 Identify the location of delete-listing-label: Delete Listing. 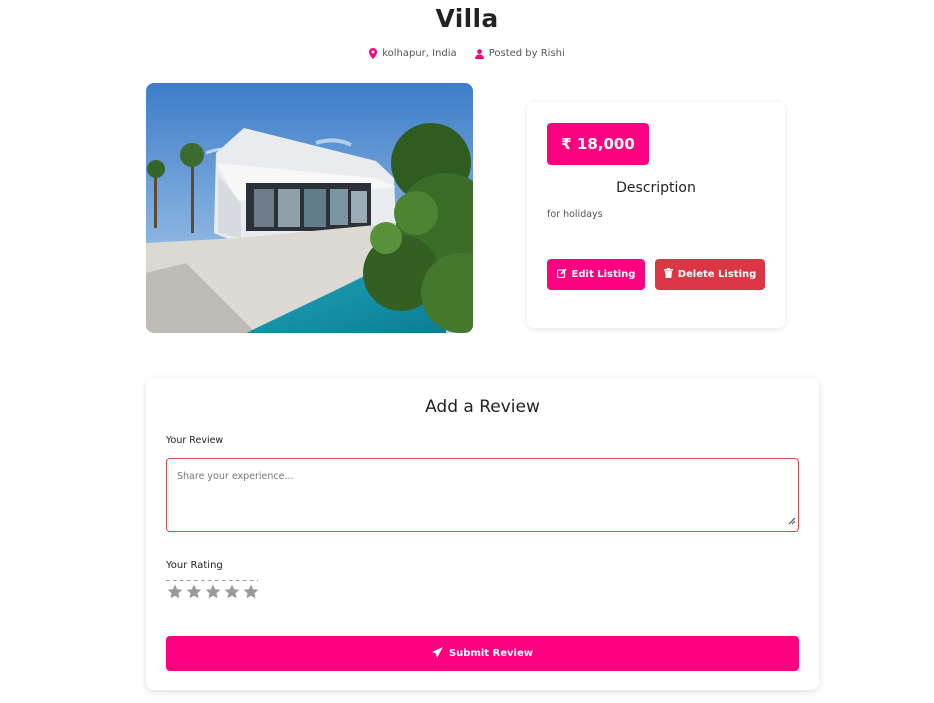
(717, 274).